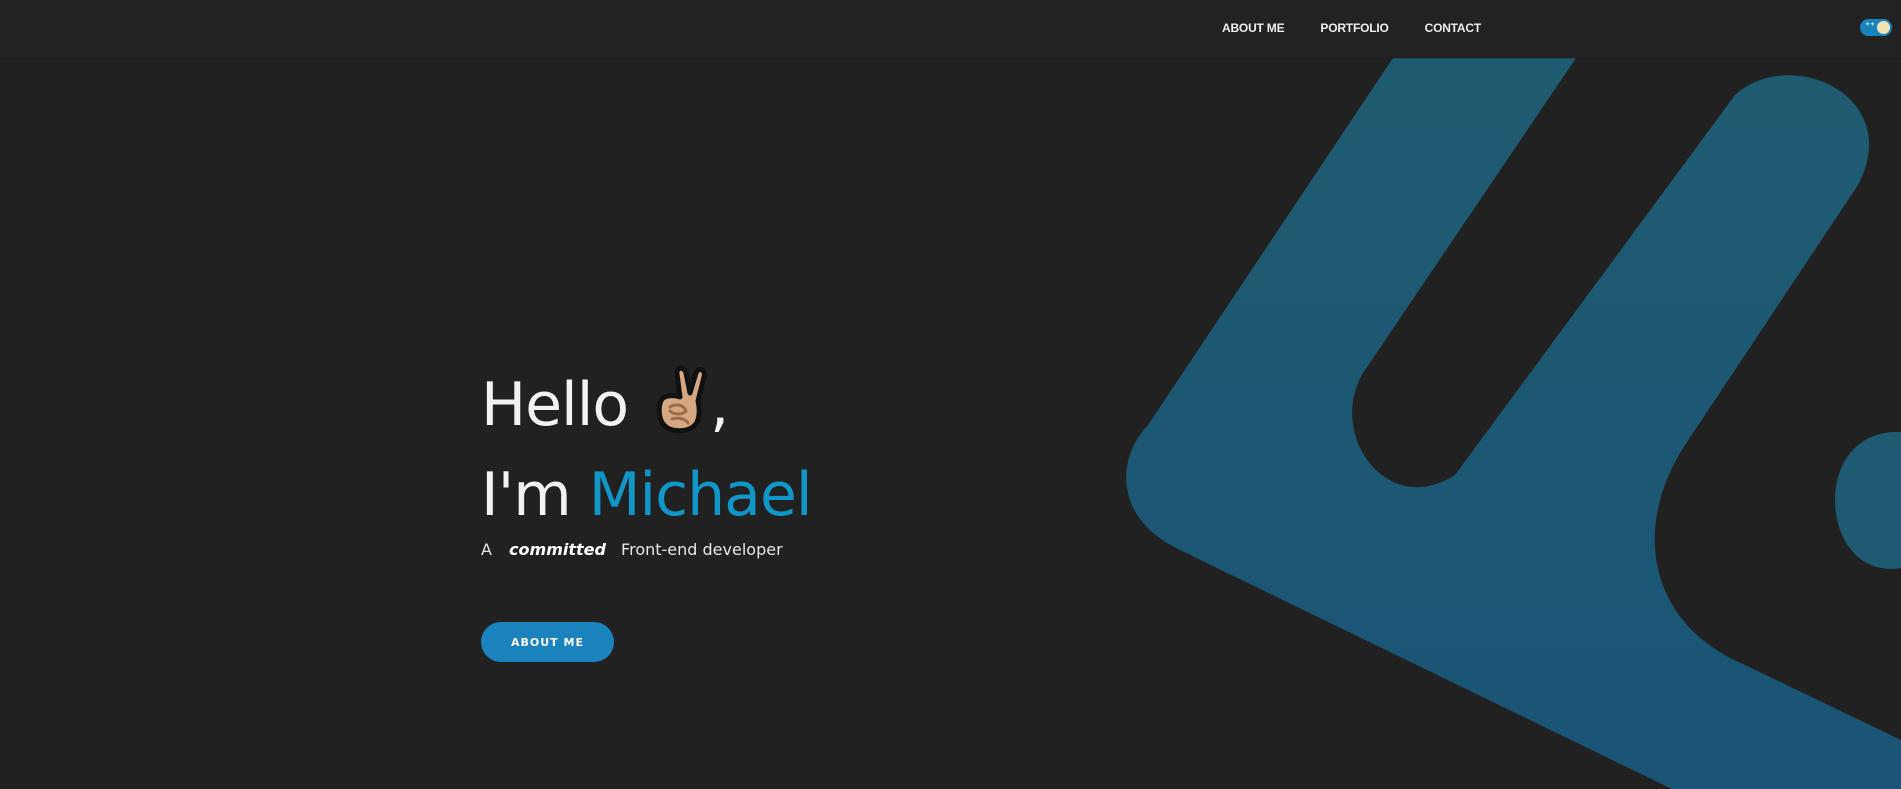  I want to click on tagline-emphasis: committed, so click(557, 549).